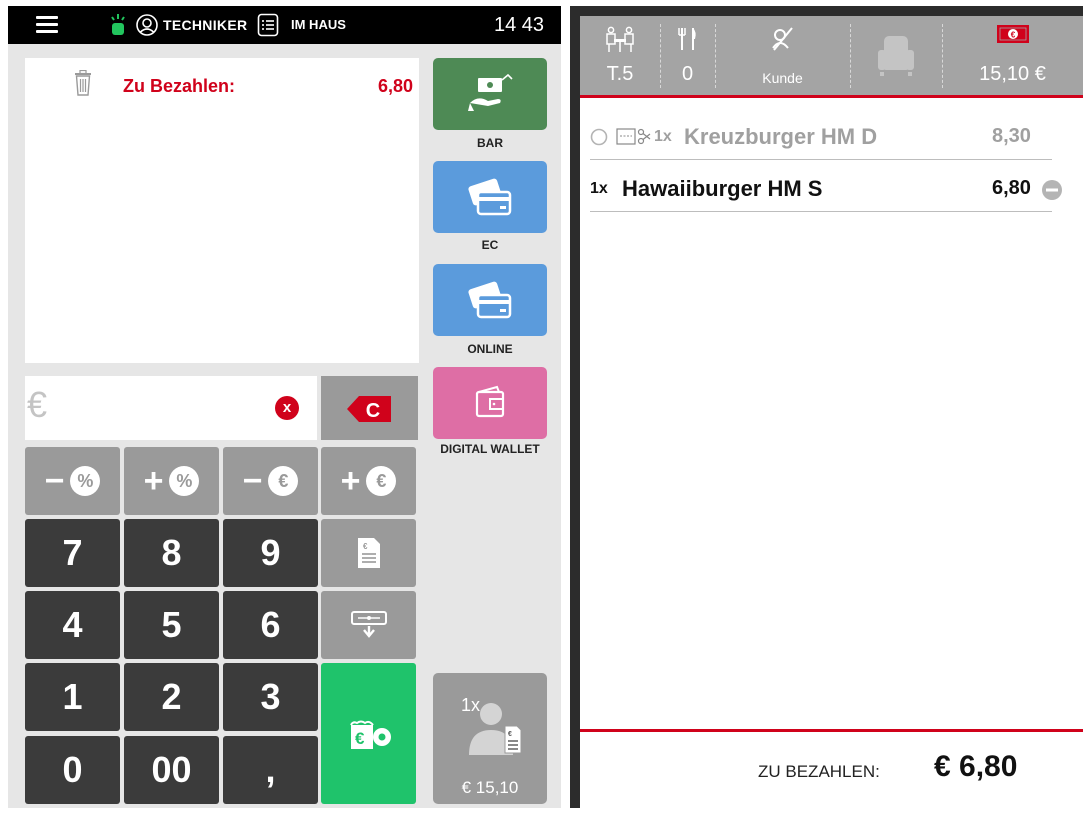 The height and width of the screenshot is (813, 1091). What do you see at coordinates (222, 210) in the screenshot?
I see `payment-list: Zu Bezahlen: 6,80` at bounding box center [222, 210].